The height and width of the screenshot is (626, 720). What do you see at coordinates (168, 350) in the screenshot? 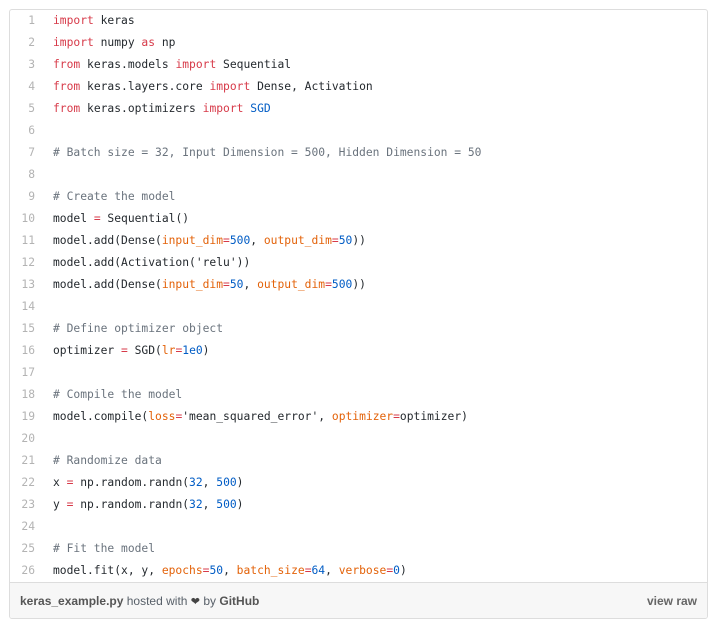
I see `code-token: lr` at bounding box center [168, 350].